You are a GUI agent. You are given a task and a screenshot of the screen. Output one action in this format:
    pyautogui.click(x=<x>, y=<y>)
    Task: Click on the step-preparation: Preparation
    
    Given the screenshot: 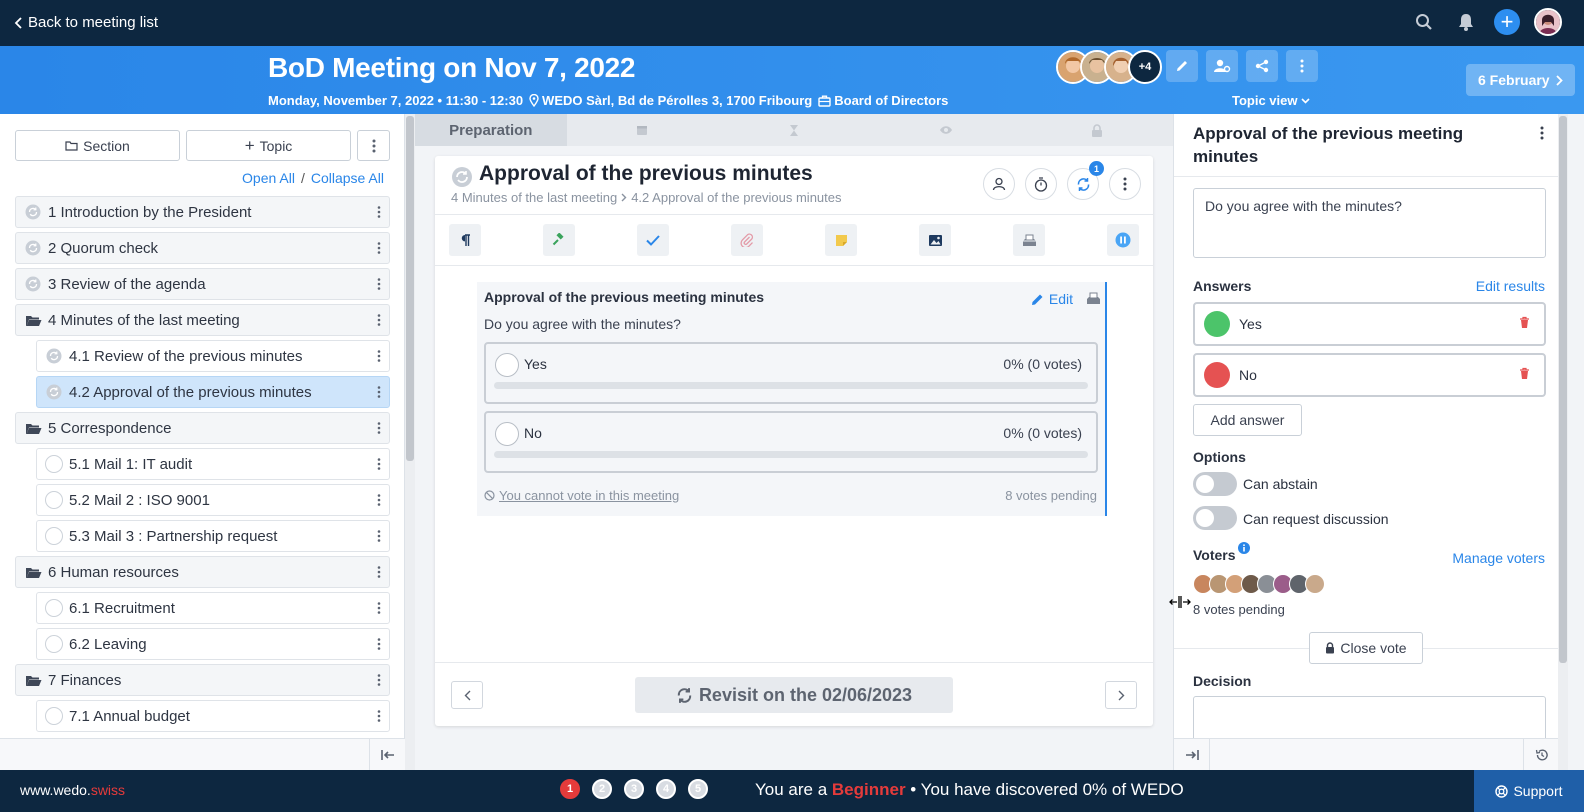 What is the action you would take?
    pyautogui.click(x=491, y=130)
    